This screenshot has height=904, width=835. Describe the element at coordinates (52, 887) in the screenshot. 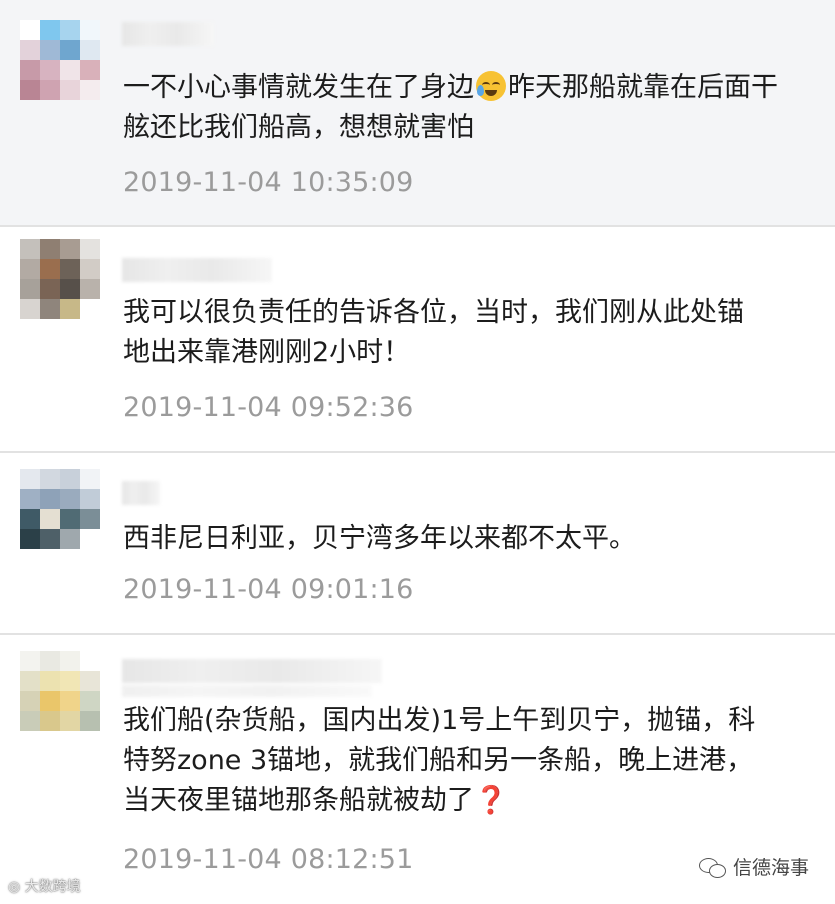

I see `watermark-left-text: 大数跨境` at that location.